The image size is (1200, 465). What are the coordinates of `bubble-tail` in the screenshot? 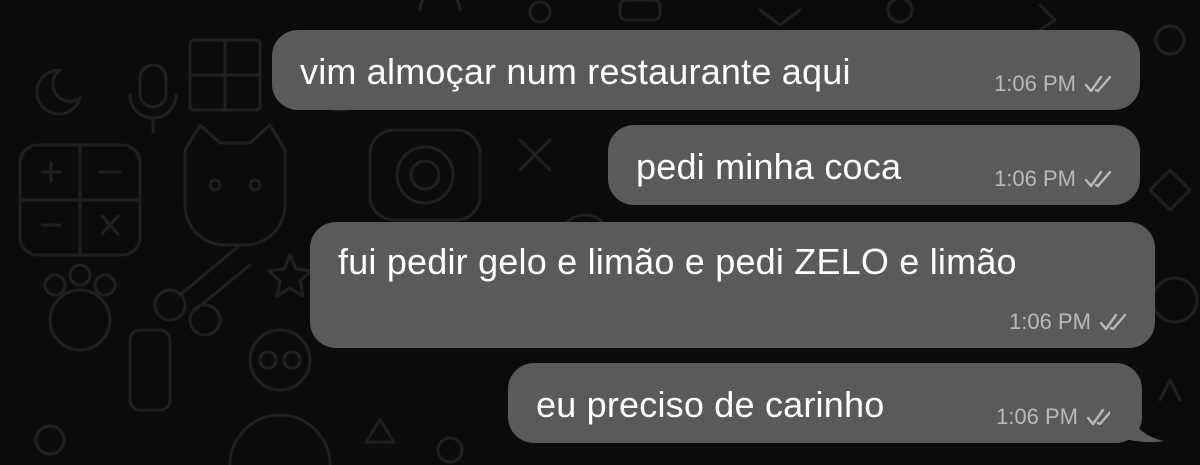 It's located at (1137, 424).